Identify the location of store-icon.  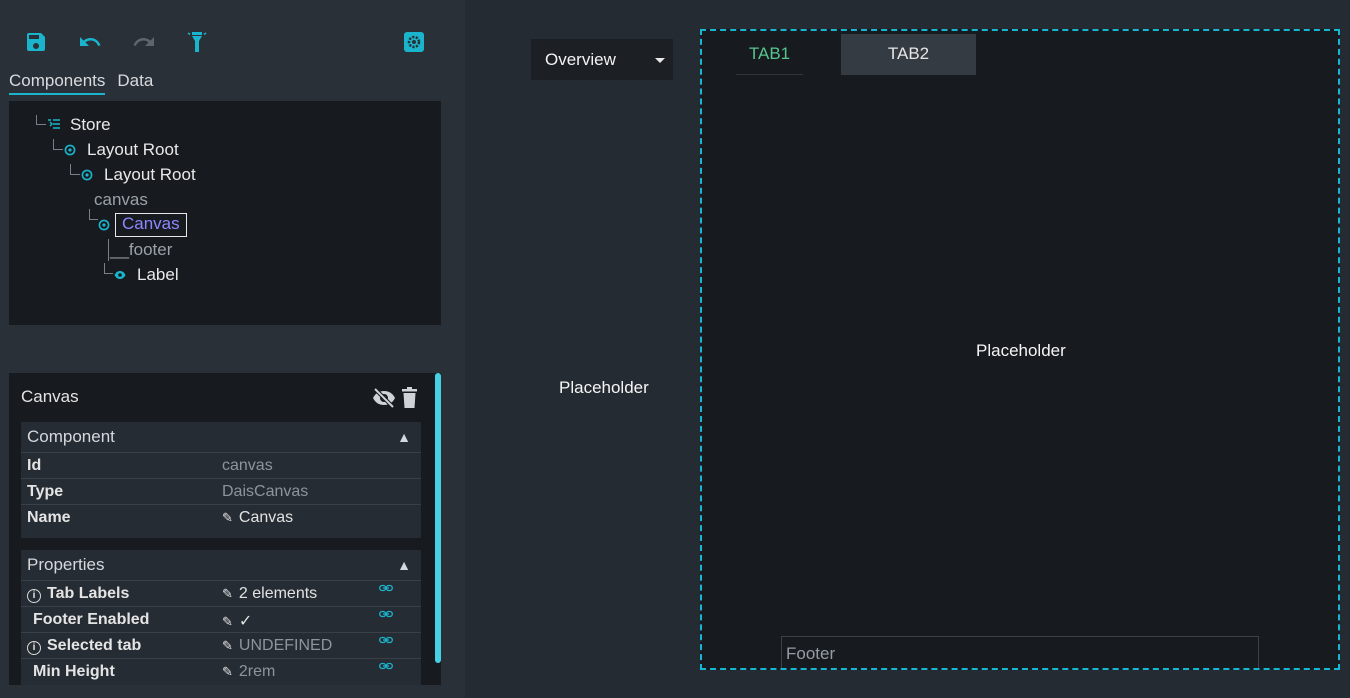
(54, 124).